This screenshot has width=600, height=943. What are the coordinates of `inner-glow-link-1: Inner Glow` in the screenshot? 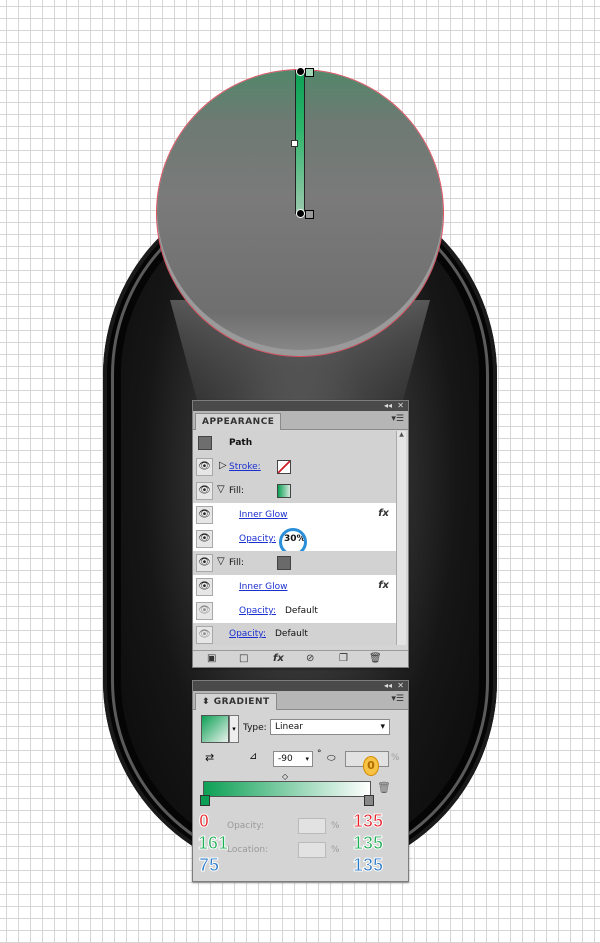 It's located at (263, 515).